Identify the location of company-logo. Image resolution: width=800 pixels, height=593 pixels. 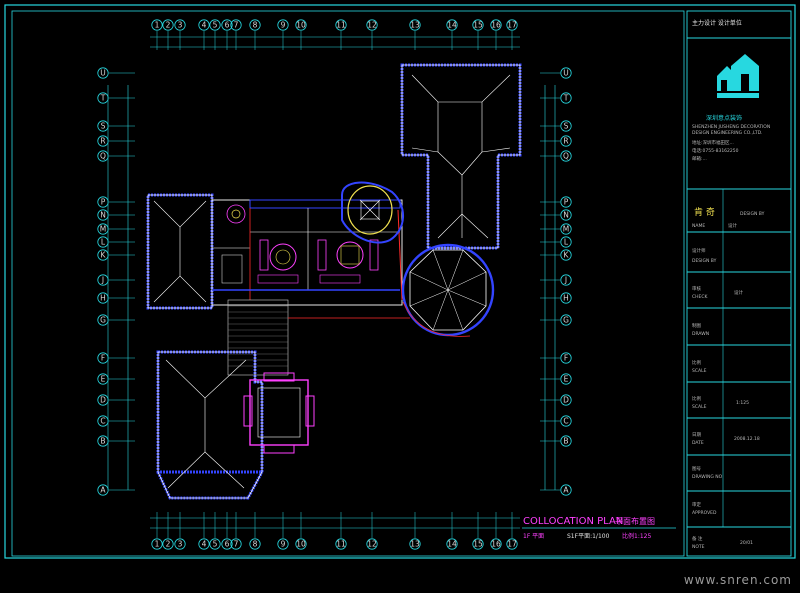
(738, 76).